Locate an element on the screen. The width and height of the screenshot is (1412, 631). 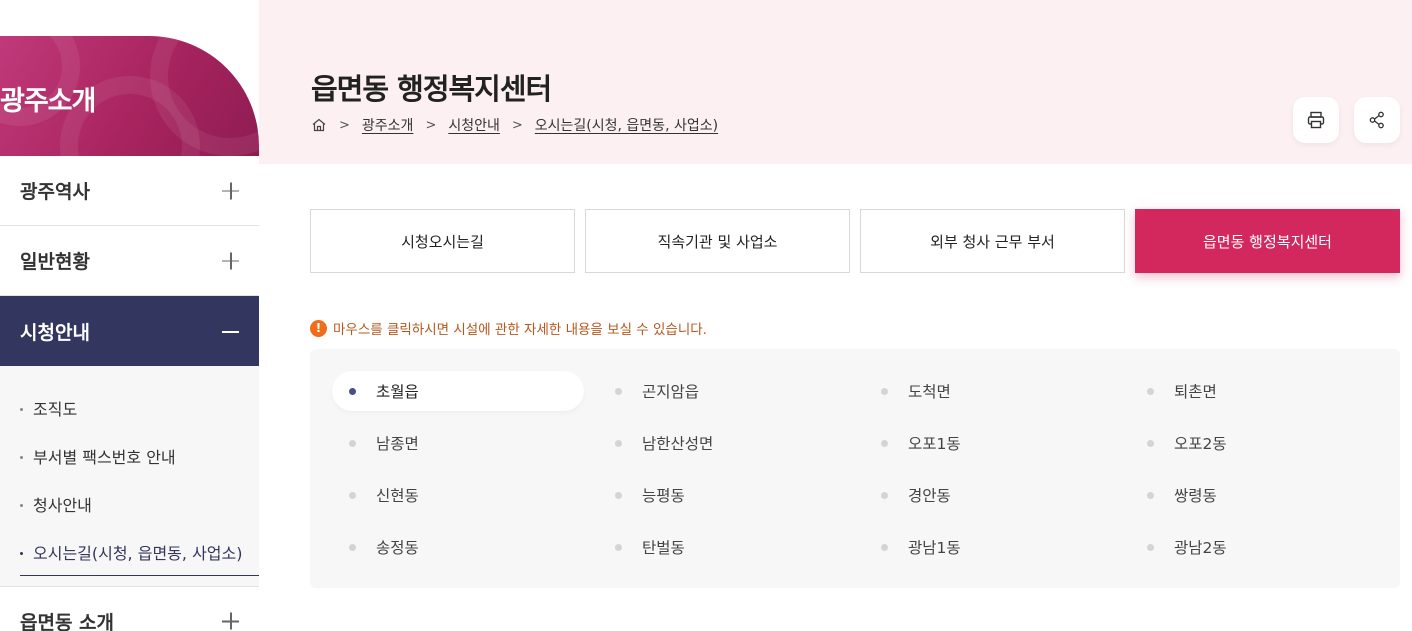
submenu-item-fax: 부서별 팩스번호 안내 is located at coordinates (129, 456).